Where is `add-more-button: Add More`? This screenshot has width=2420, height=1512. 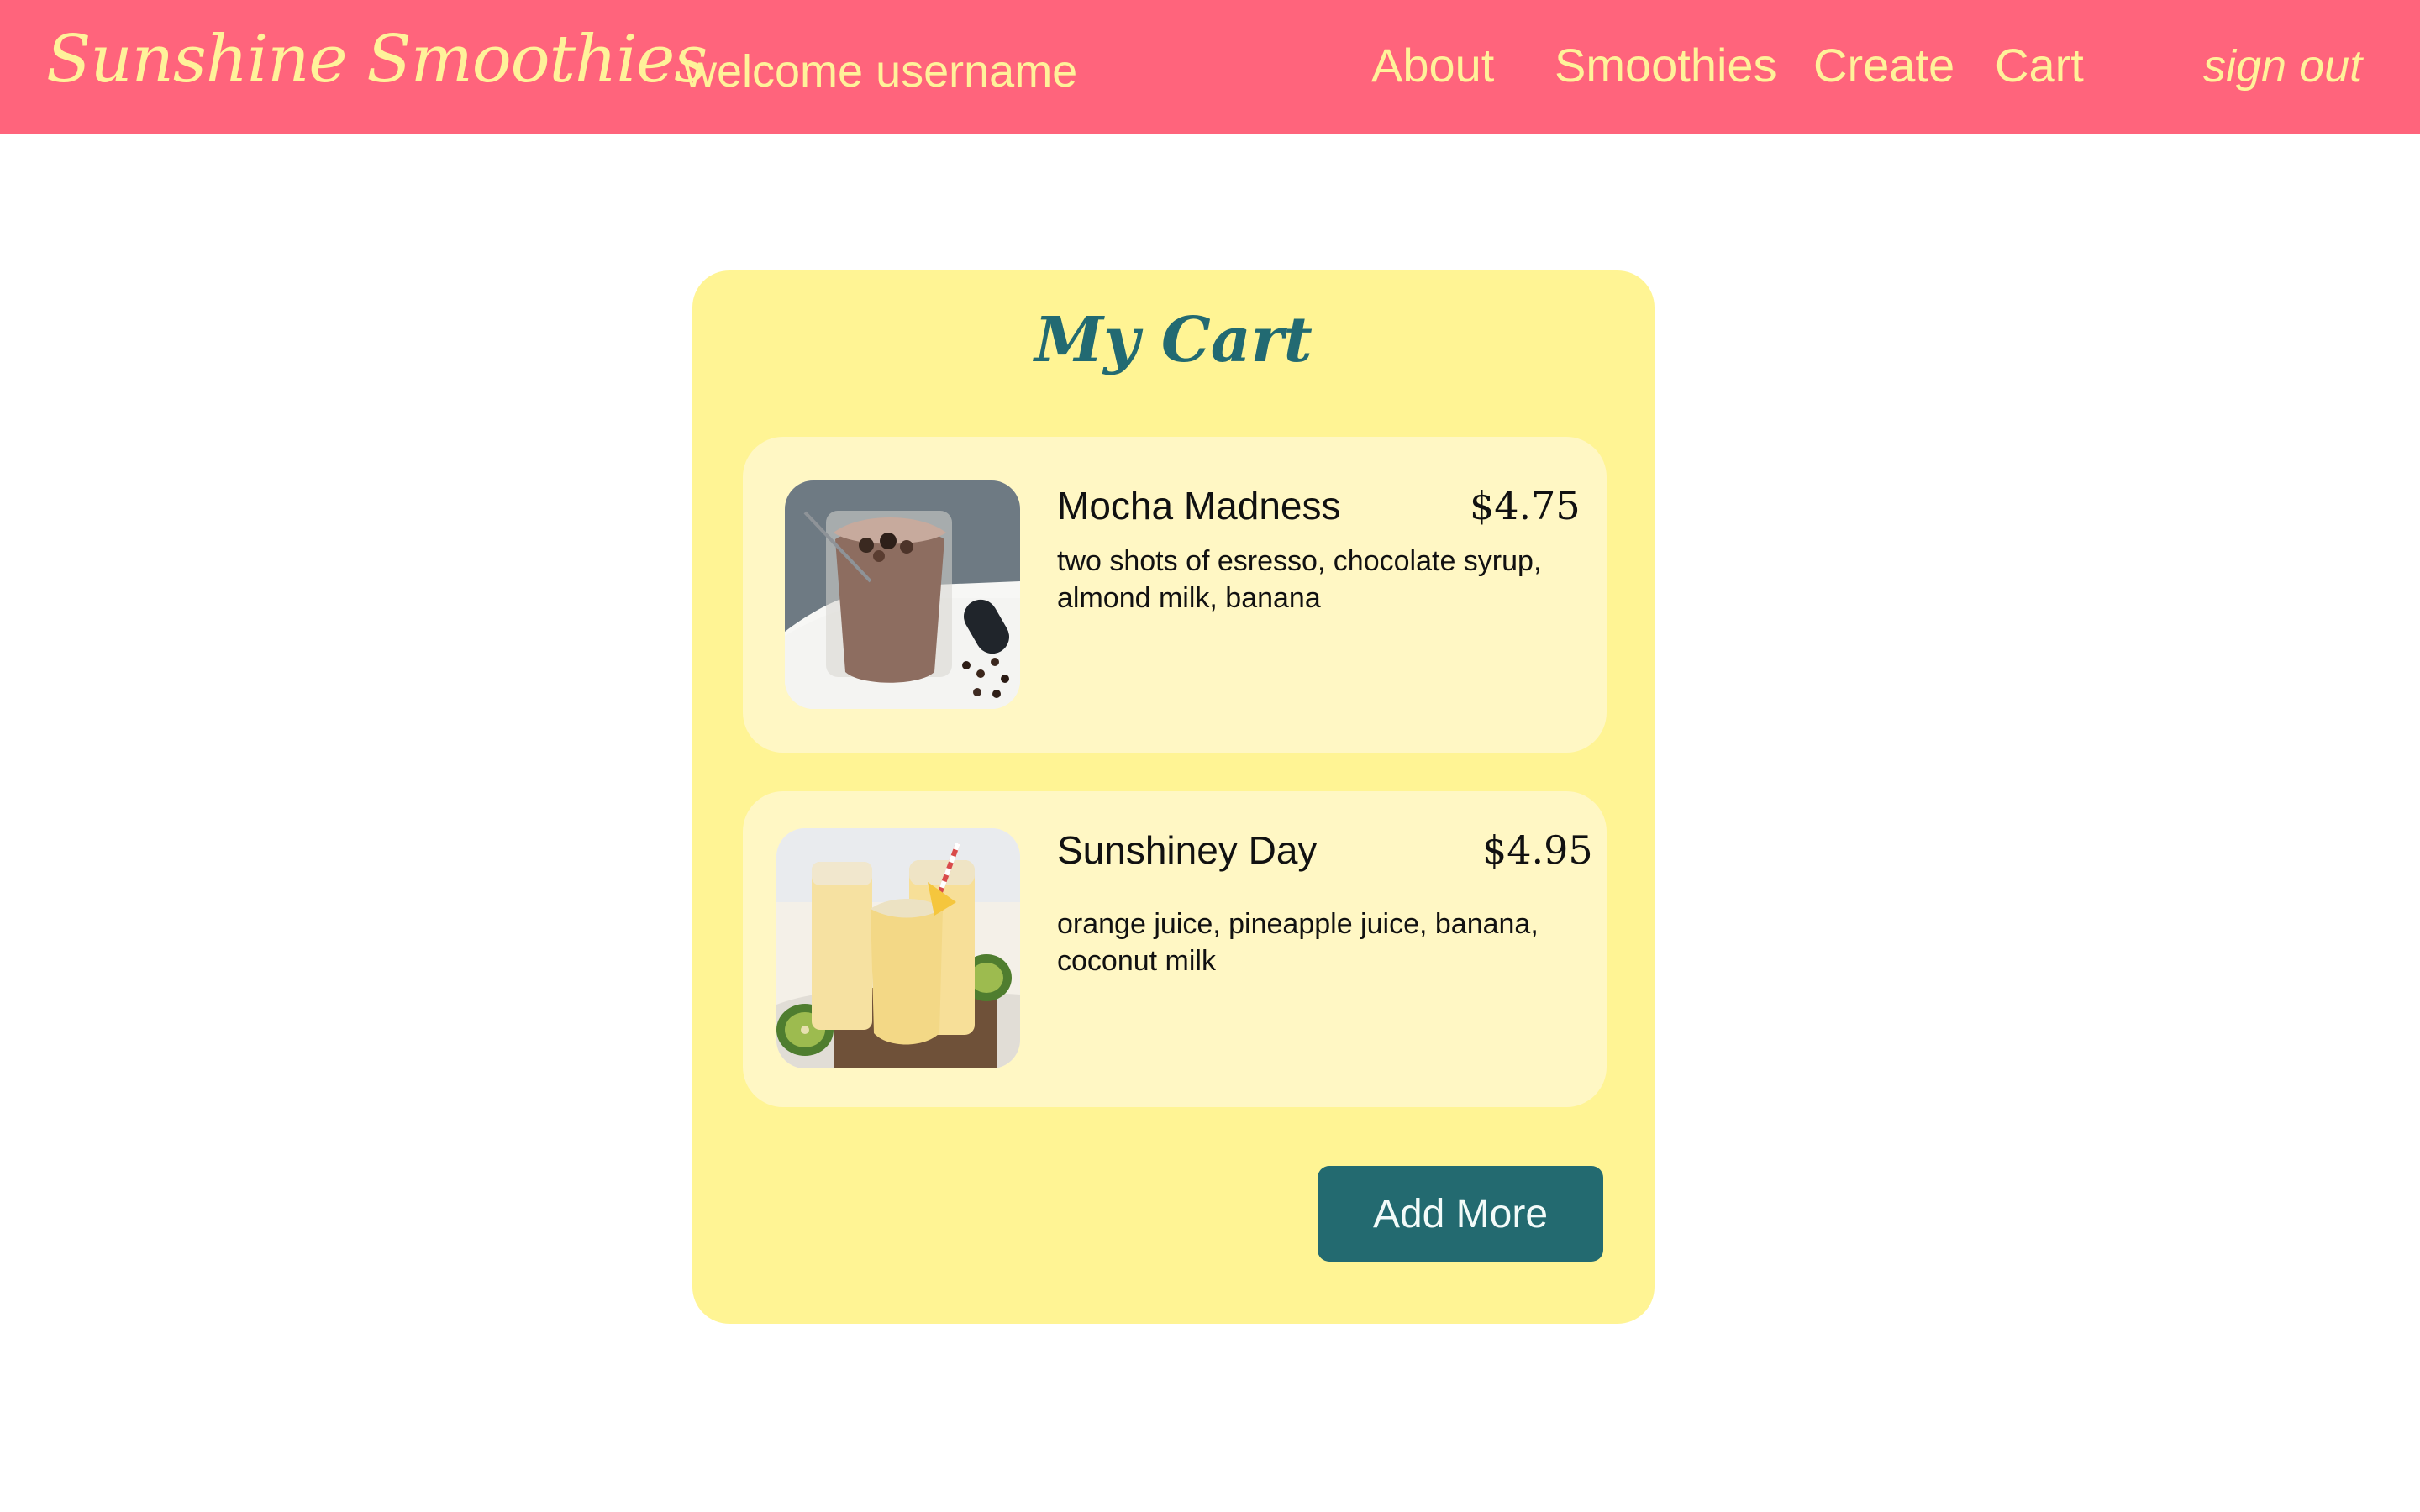
add-more-button: Add More is located at coordinates (1460, 1214).